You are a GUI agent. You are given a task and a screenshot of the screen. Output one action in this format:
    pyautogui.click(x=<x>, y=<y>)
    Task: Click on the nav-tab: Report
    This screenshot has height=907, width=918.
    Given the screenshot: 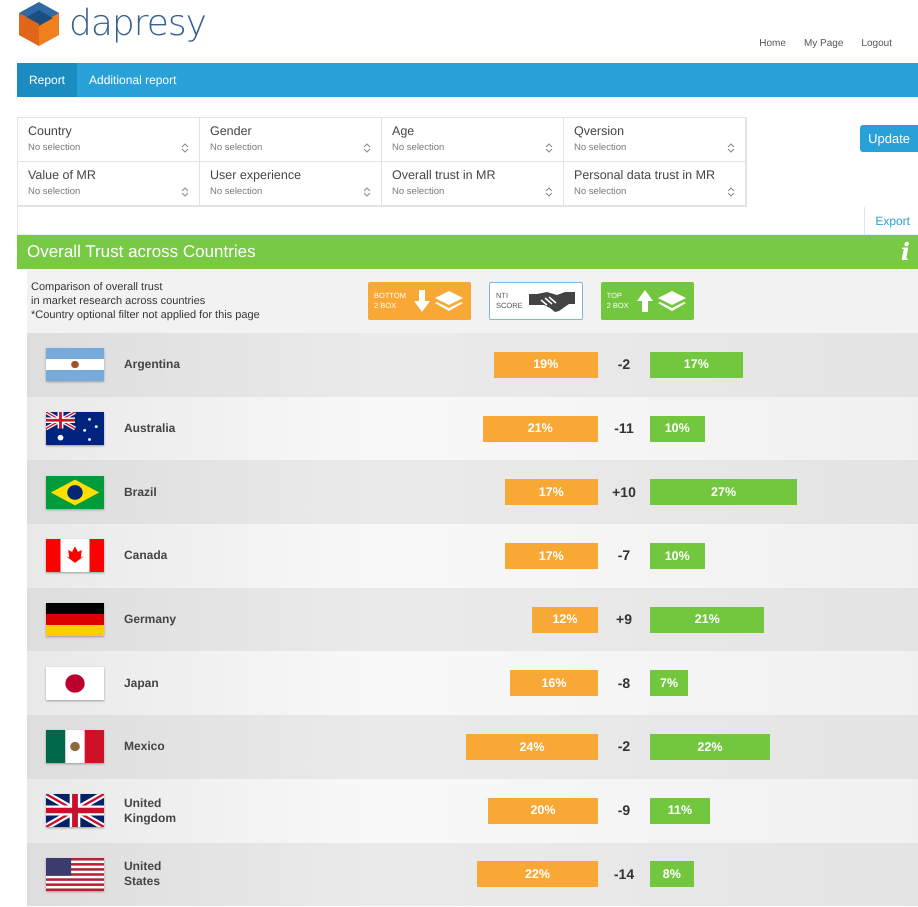 What is the action you would take?
    pyautogui.click(x=47, y=80)
    